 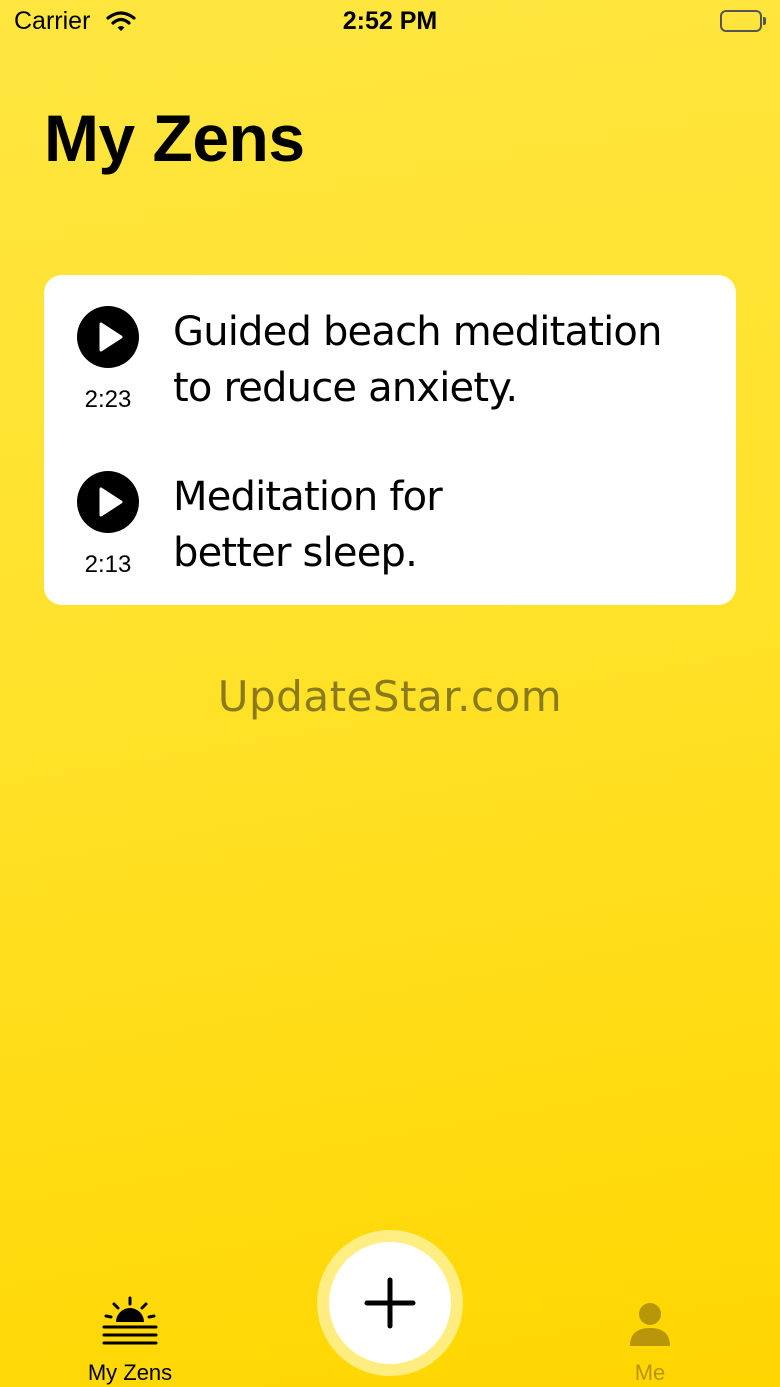 What do you see at coordinates (130, 1372) in the screenshot?
I see `tab-label: My Zens` at bounding box center [130, 1372].